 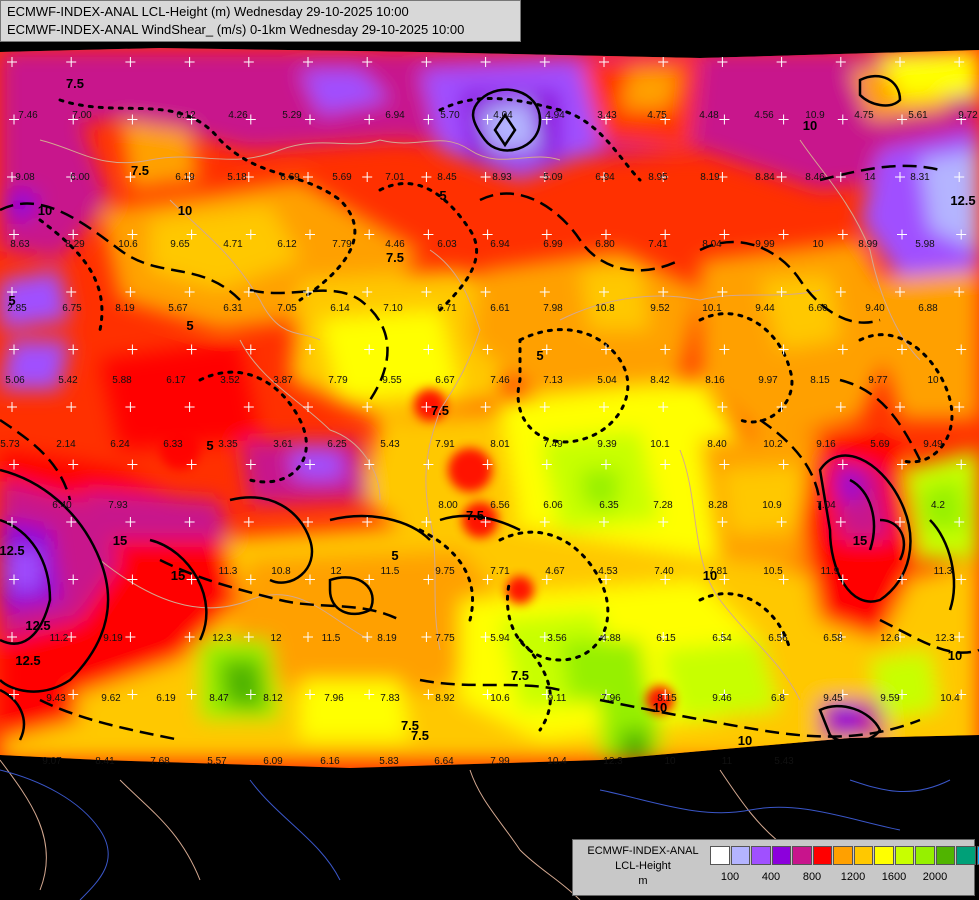 I want to click on station-value: 11.5, so click(x=331, y=638).